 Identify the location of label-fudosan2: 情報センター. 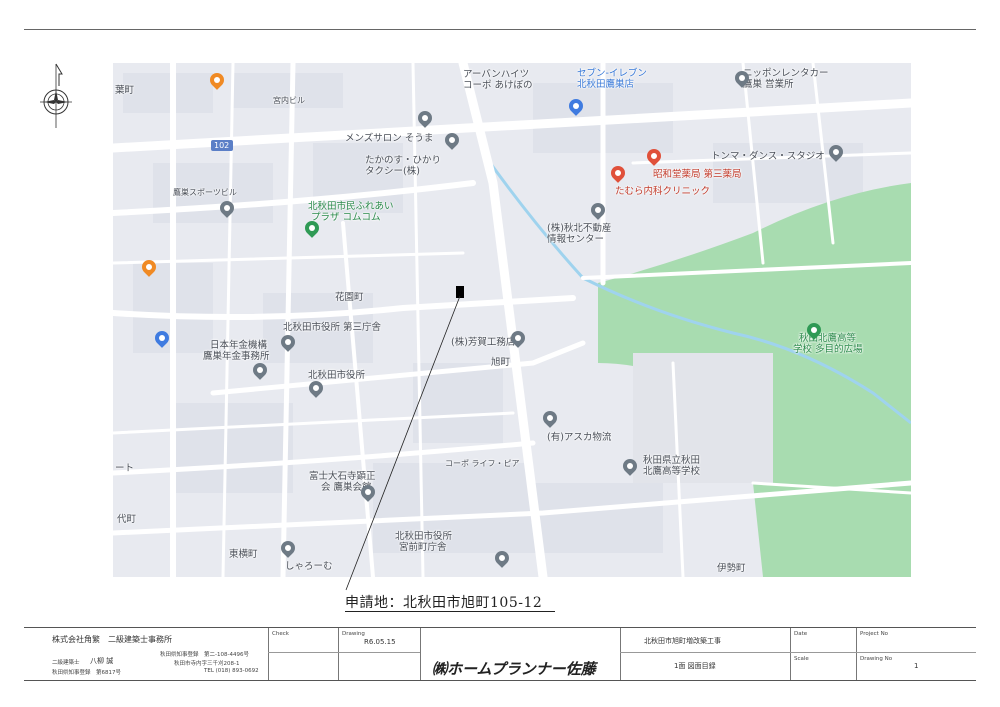
(576, 239).